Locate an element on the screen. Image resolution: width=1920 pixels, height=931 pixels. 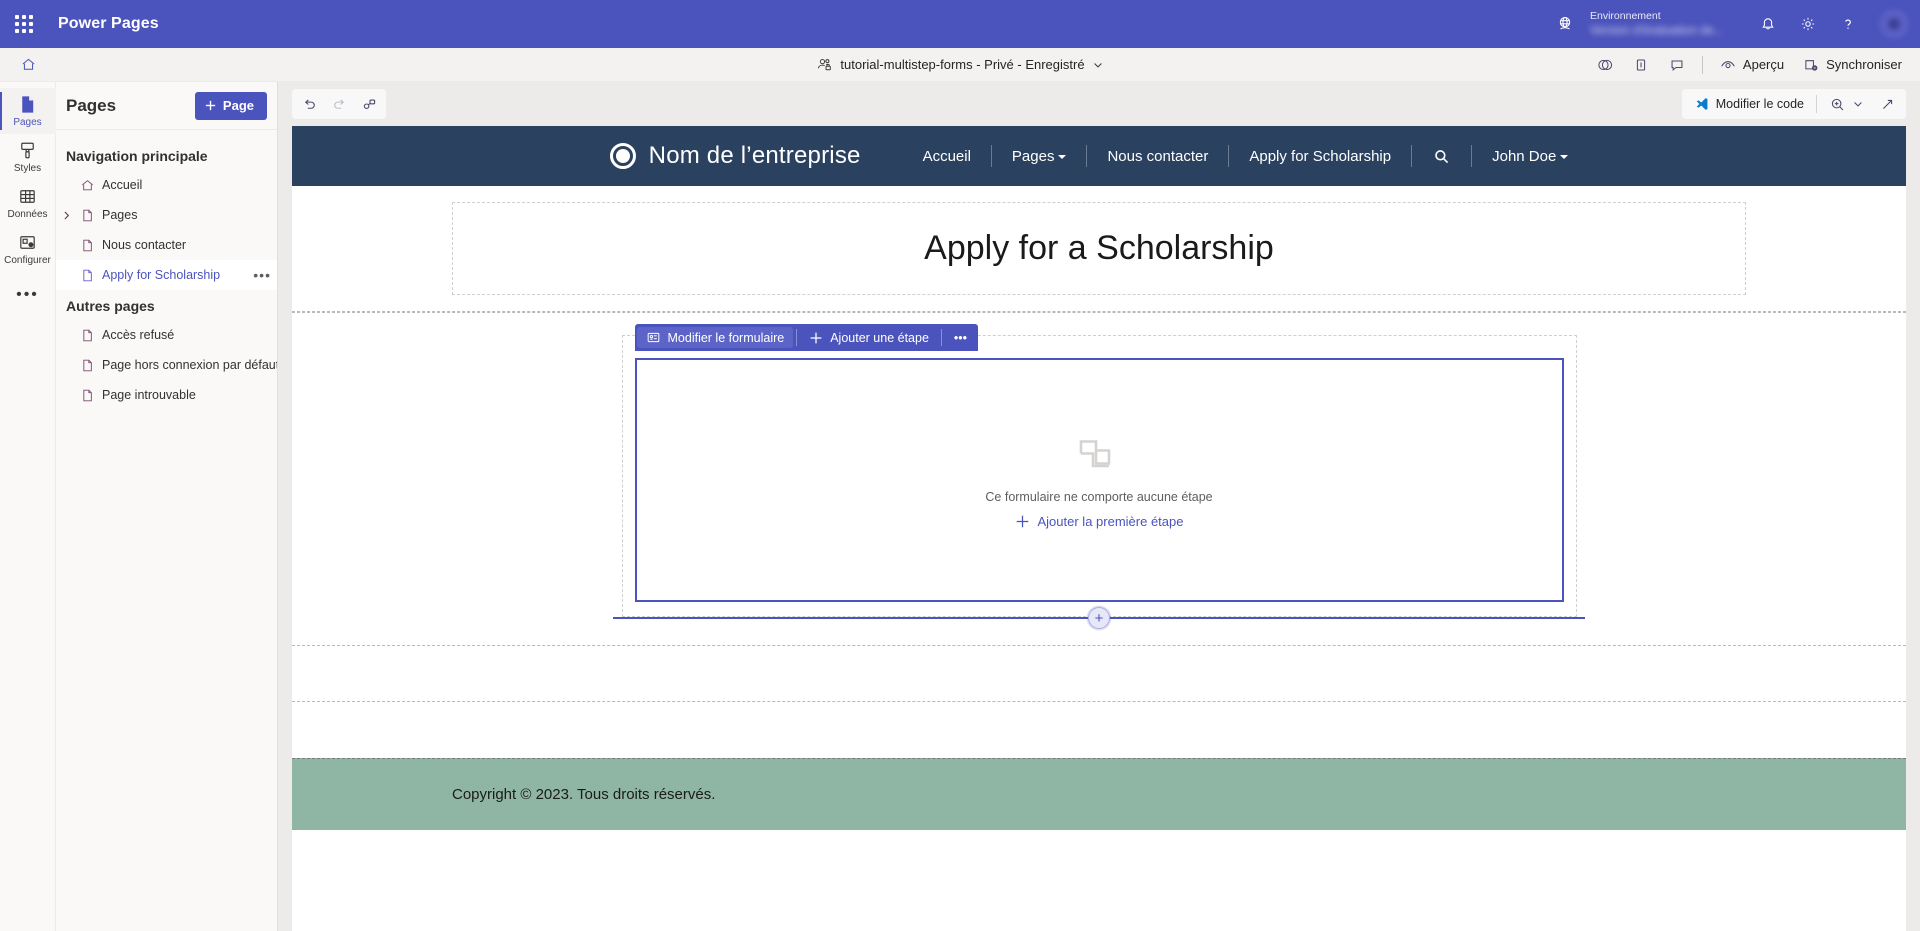
sidebar-item-pages: Pages is located at coordinates (28, 111).